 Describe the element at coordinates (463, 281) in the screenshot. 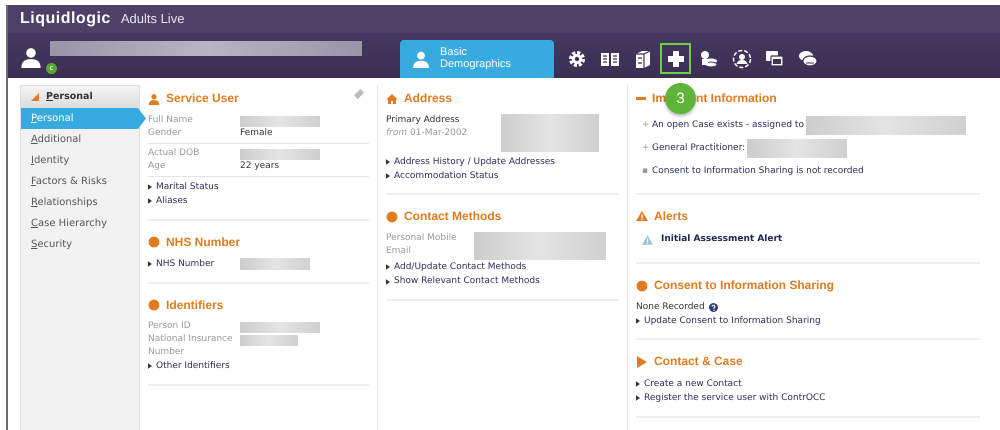

I see `link: Show Relevant Contact Methods` at that location.